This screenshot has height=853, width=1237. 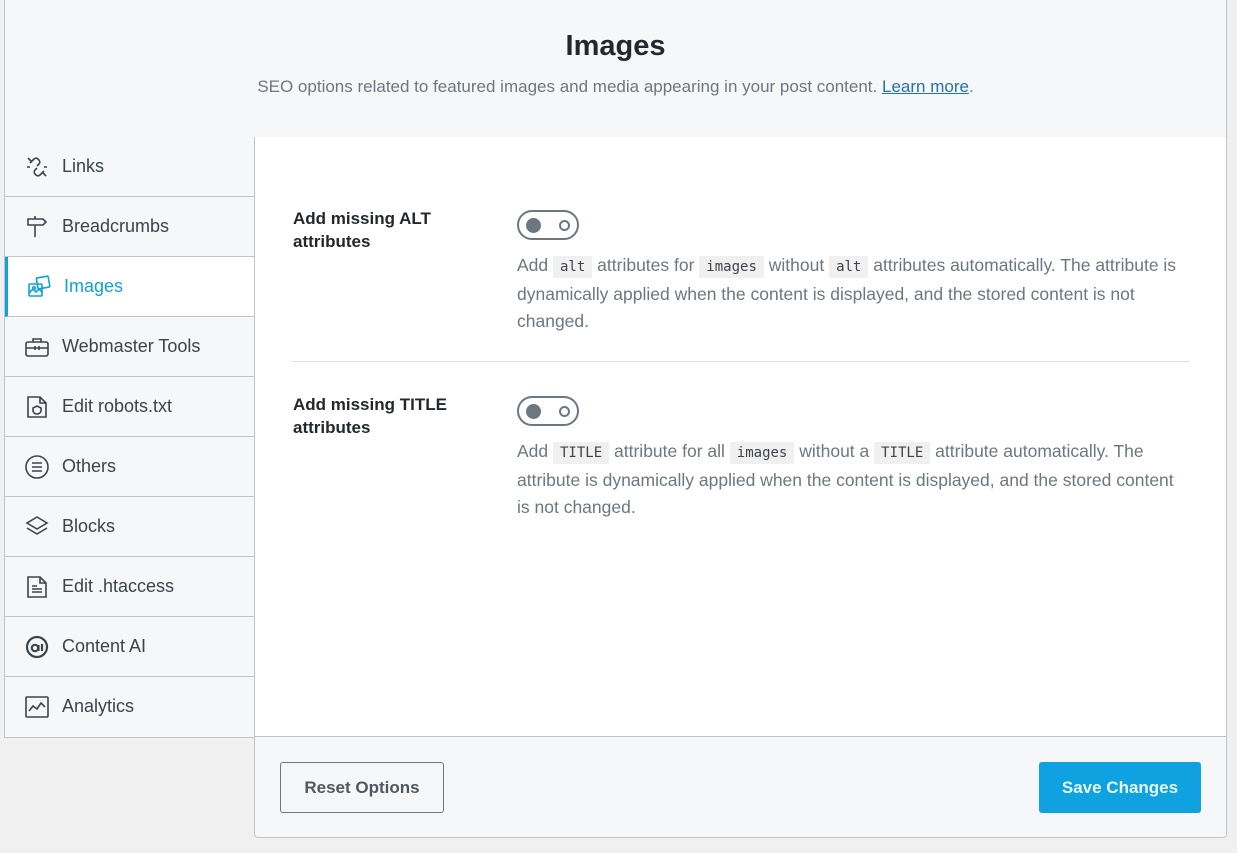 What do you see at coordinates (615, 46) in the screenshot?
I see `page-title: Images` at bounding box center [615, 46].